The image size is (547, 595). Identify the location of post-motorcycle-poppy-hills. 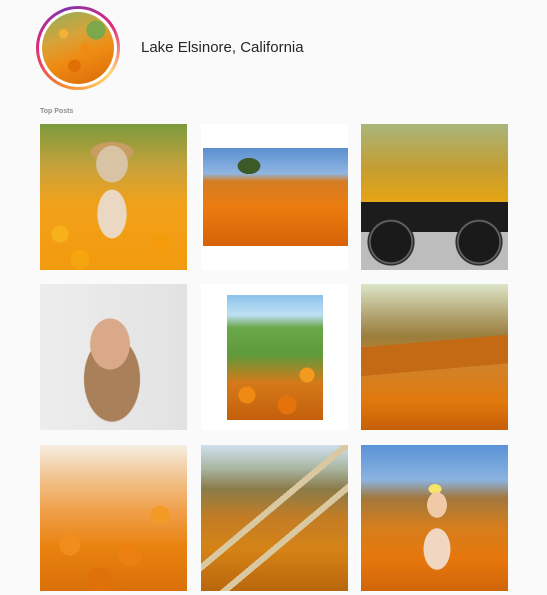
(434, 197).